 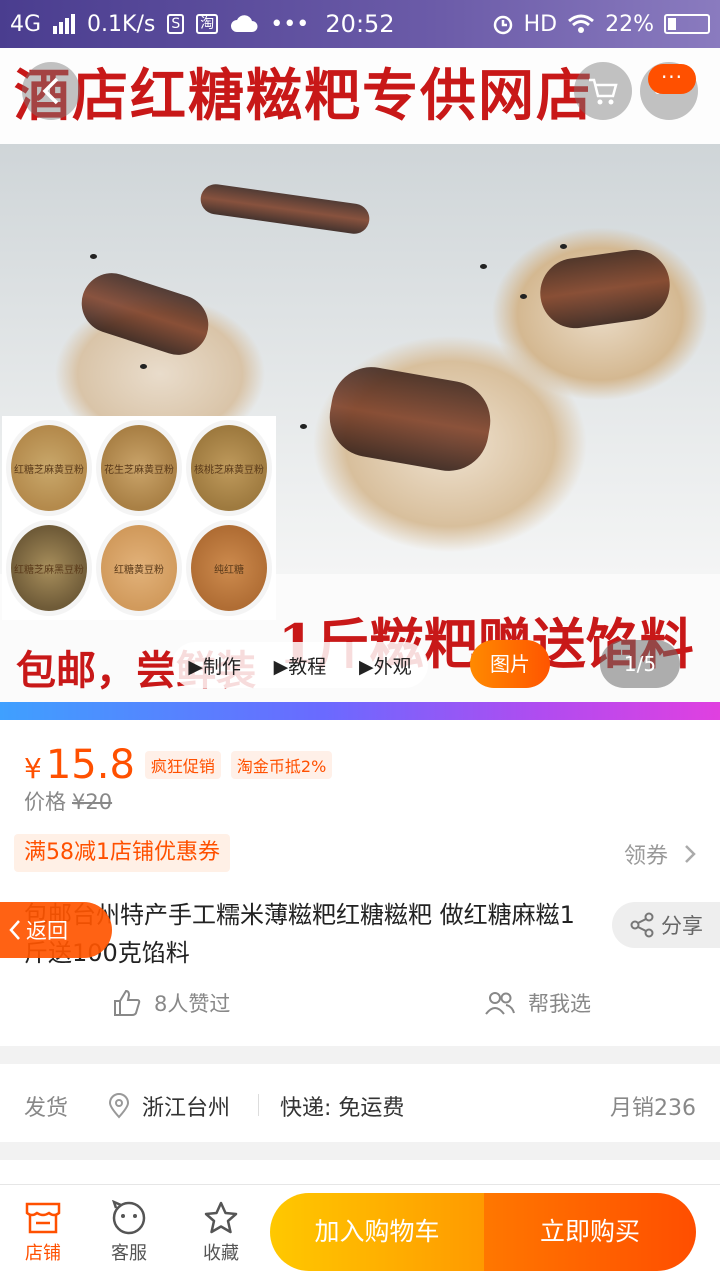 I want to click on return-label: 返回, so click(x=47, y=931).